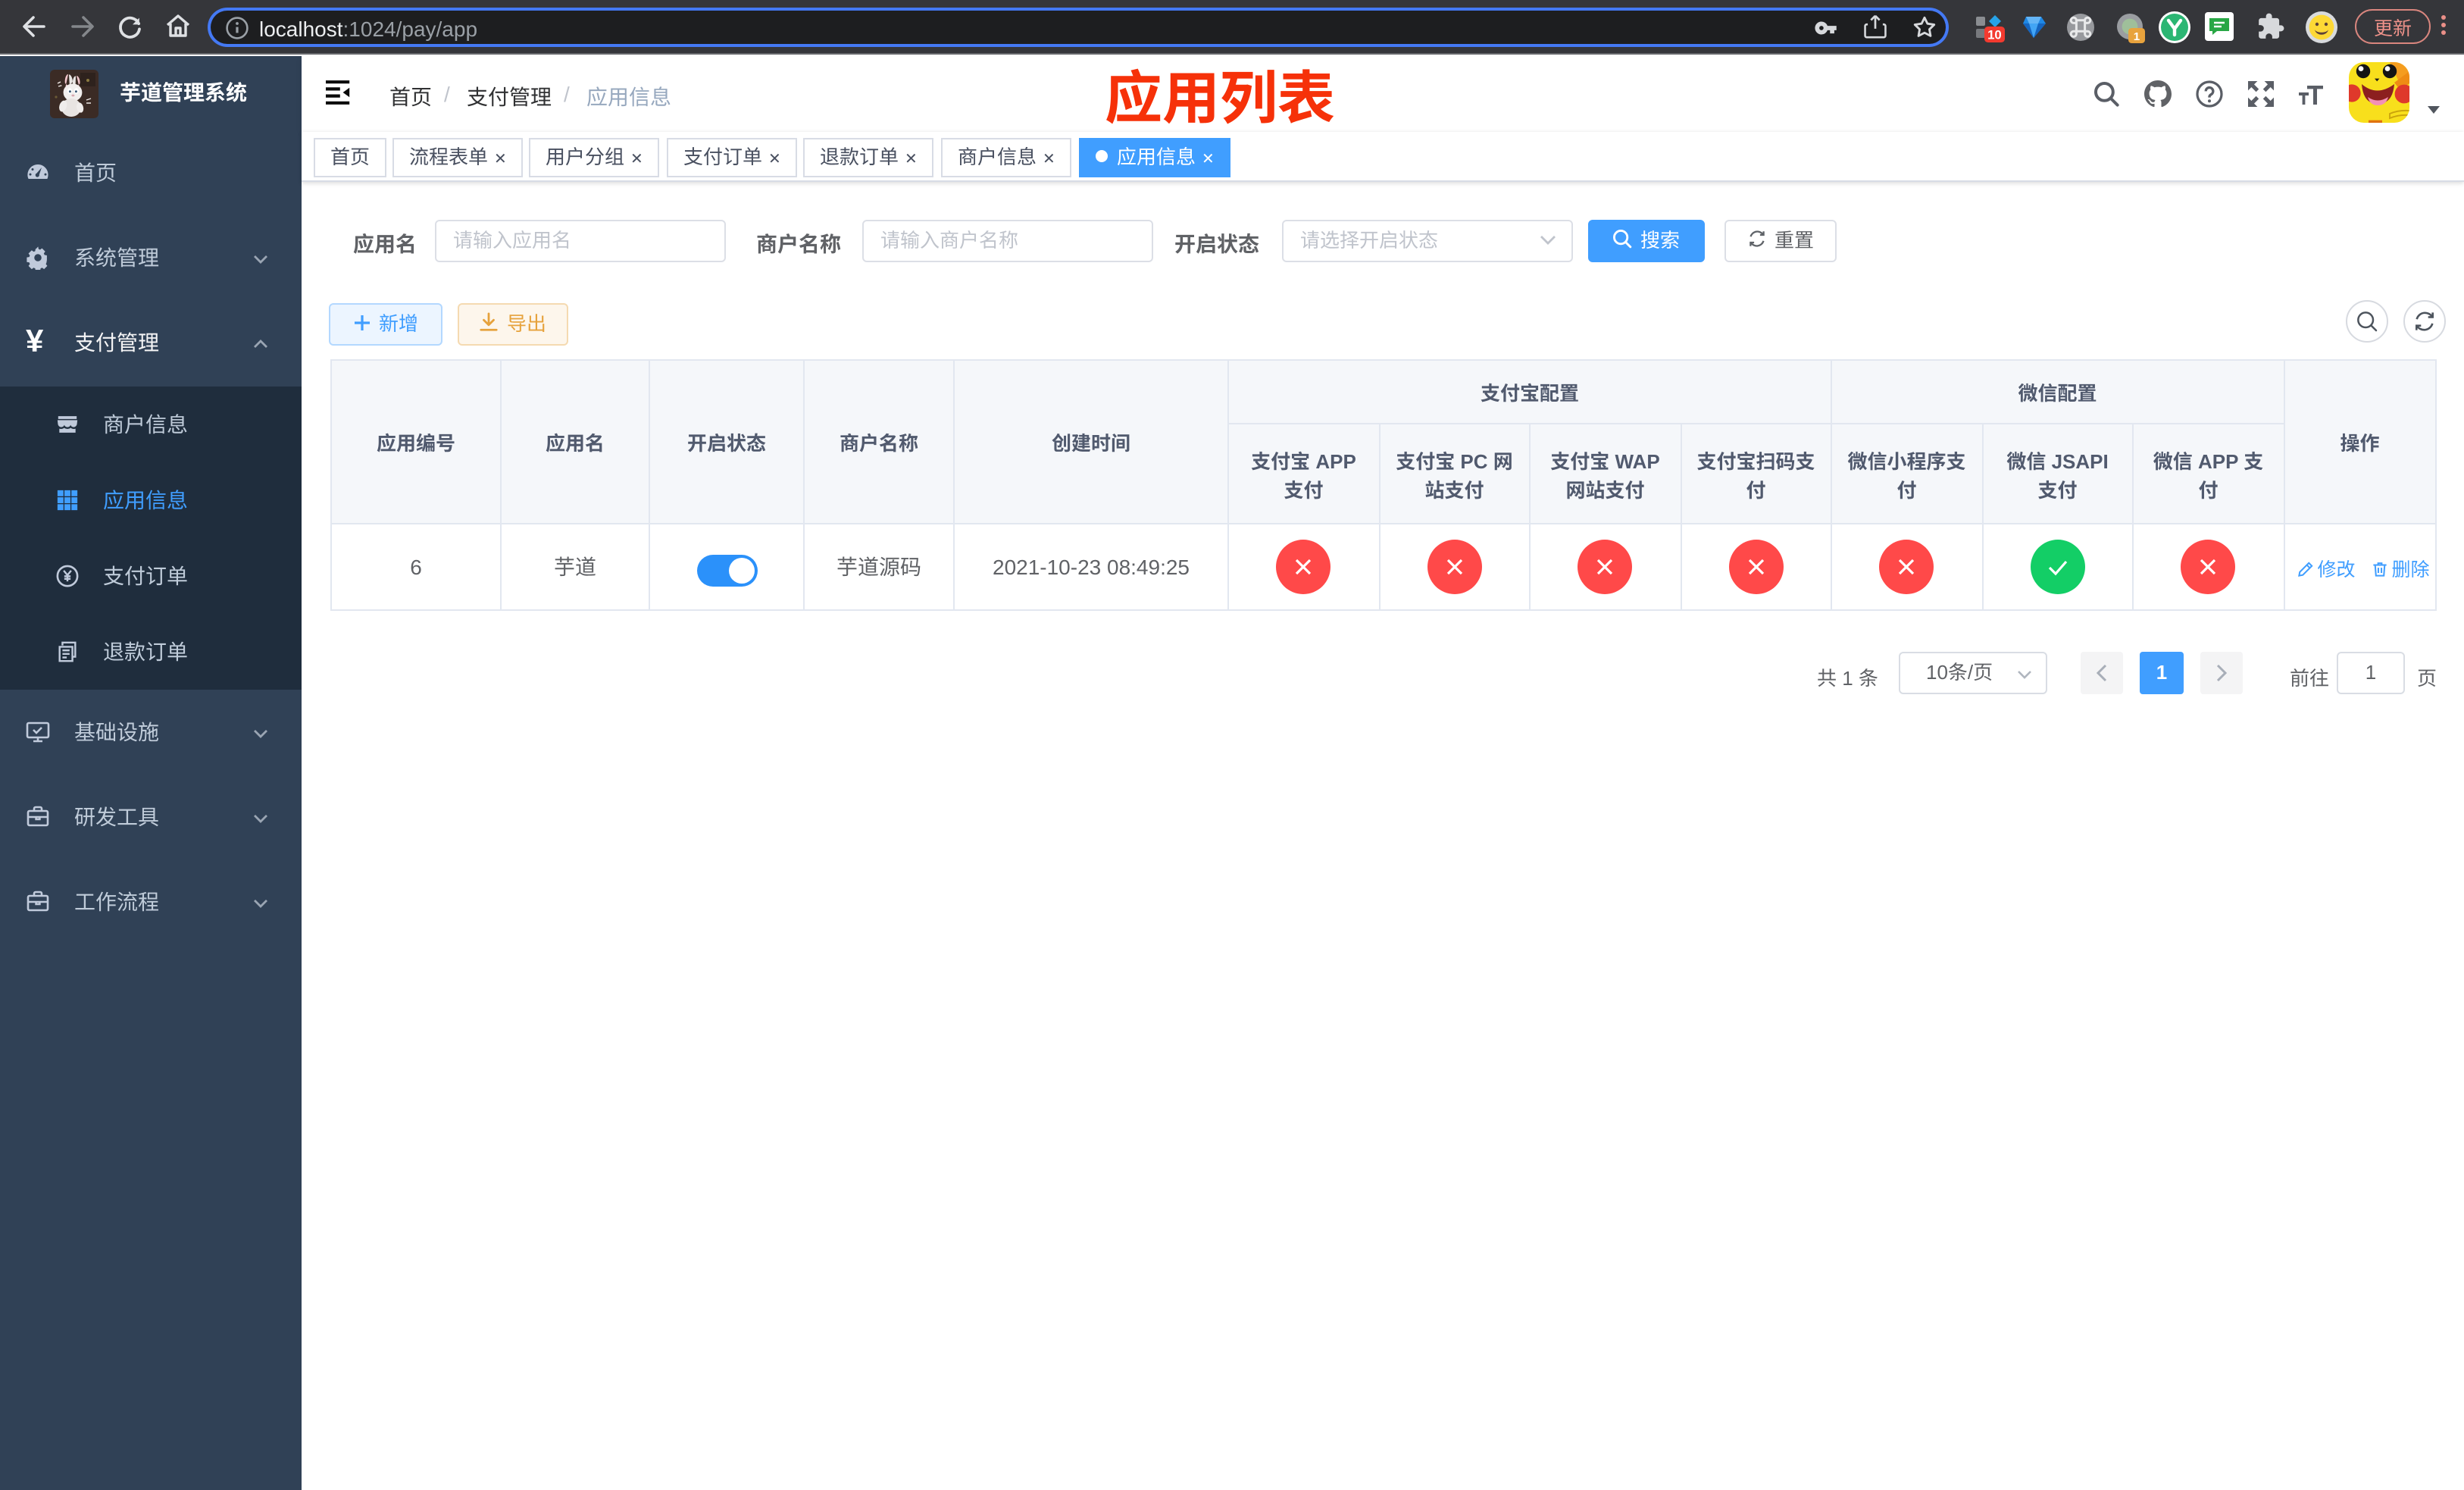 The height and width of the screenshot is (1490, 2464). What do you see at coordinates (2137, 36) in the screenshot?
I see `svg-text: 1` at bounding box center [2137, 36].